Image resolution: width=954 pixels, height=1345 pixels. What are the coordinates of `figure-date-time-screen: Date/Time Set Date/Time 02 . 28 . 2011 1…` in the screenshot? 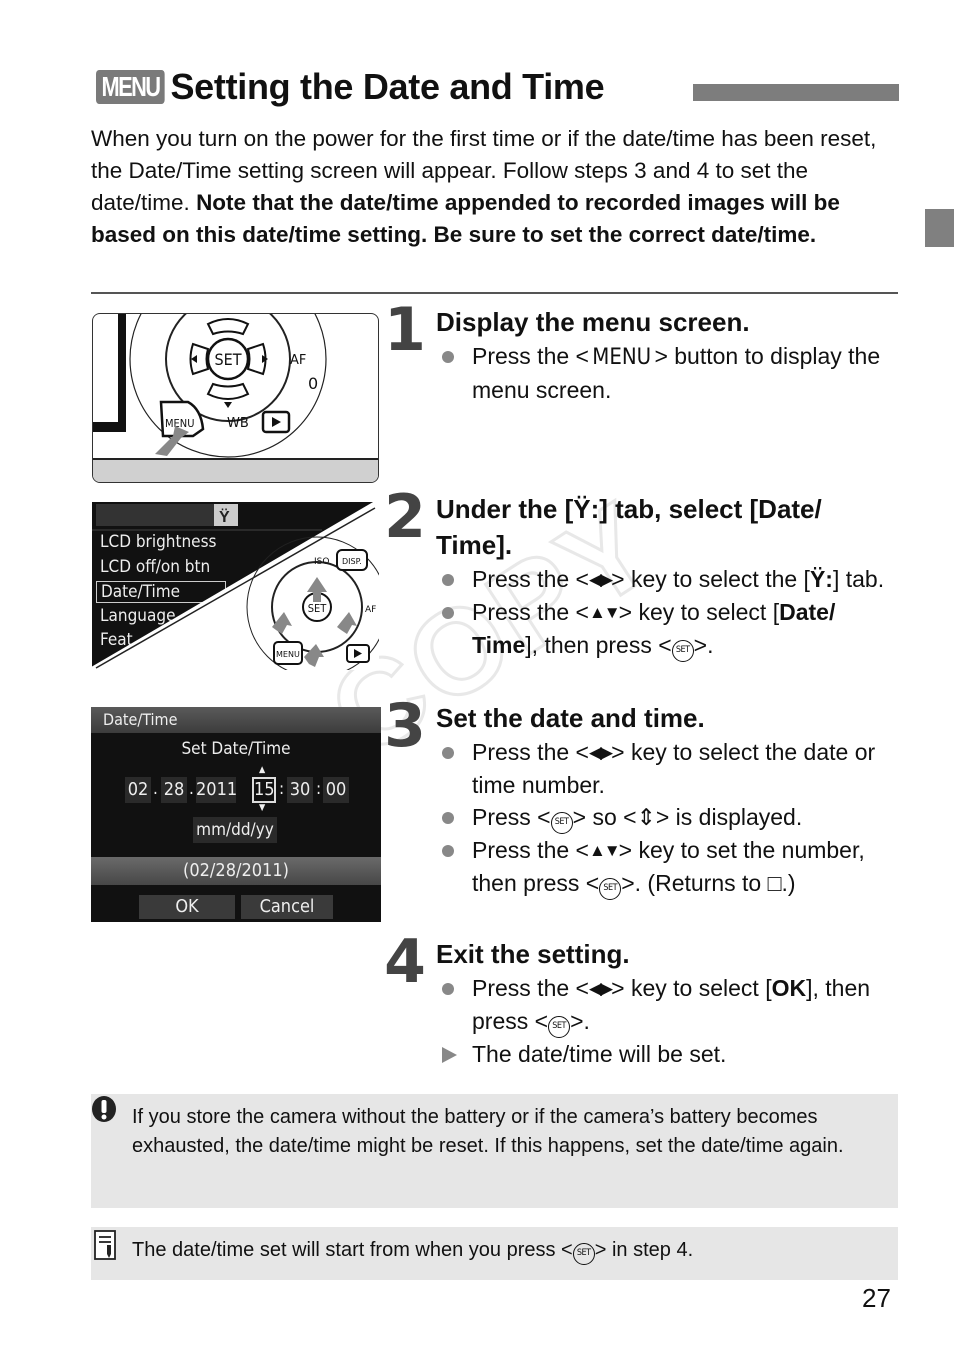 It's located at (236, 814).